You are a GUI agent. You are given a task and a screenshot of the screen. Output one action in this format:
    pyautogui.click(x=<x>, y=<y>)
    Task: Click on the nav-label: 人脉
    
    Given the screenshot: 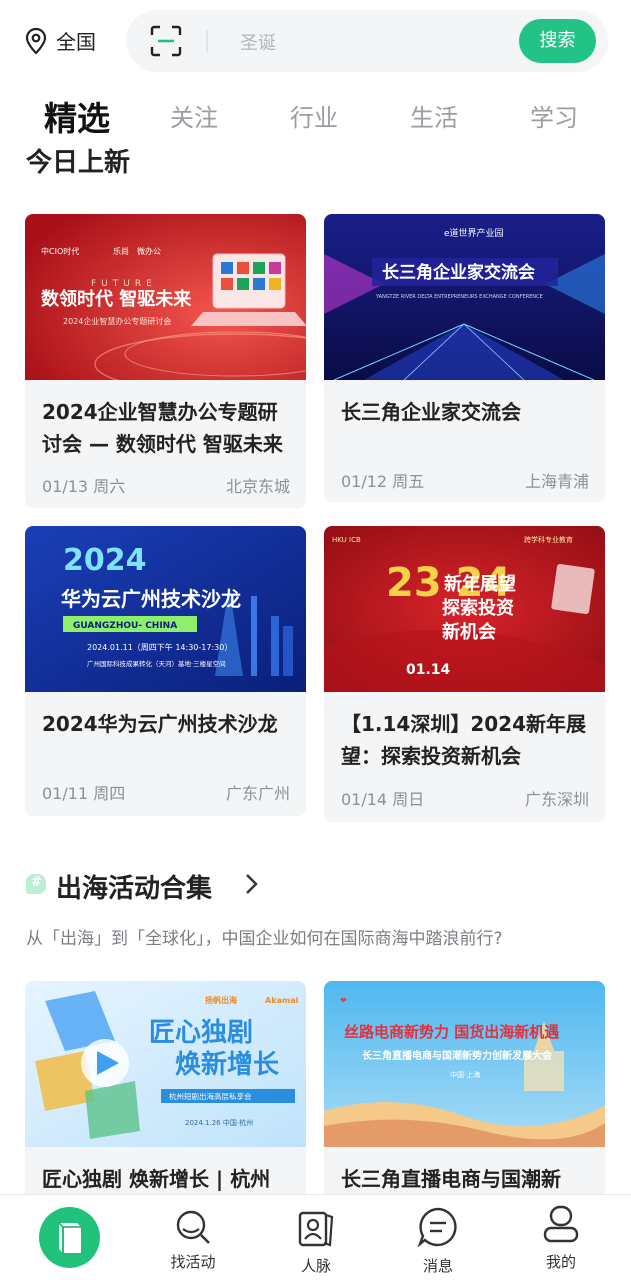 What is the action you would take?
    pyautogui.click(x=315, y=1266)
    